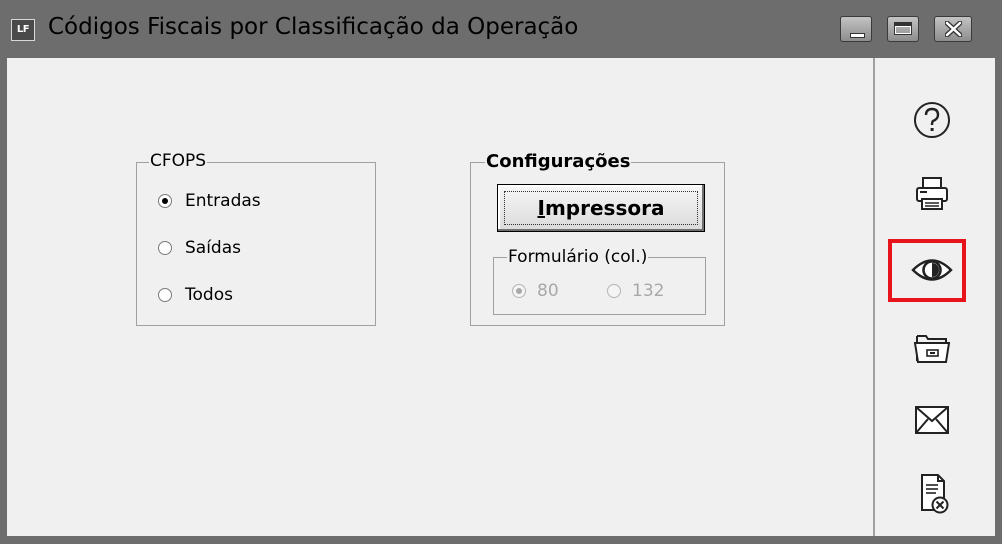 This screenshot has width=1002, height=544. Describe the element at coordinates (23, 30) in the screenshot. I see `app-icon: LF` at that location.